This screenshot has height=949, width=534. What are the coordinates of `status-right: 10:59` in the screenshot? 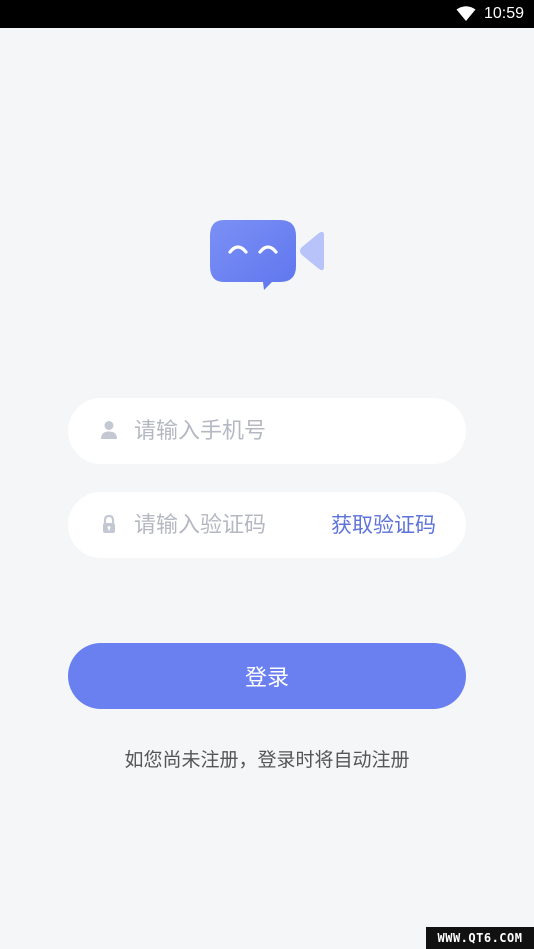 It's located at (490, 14).